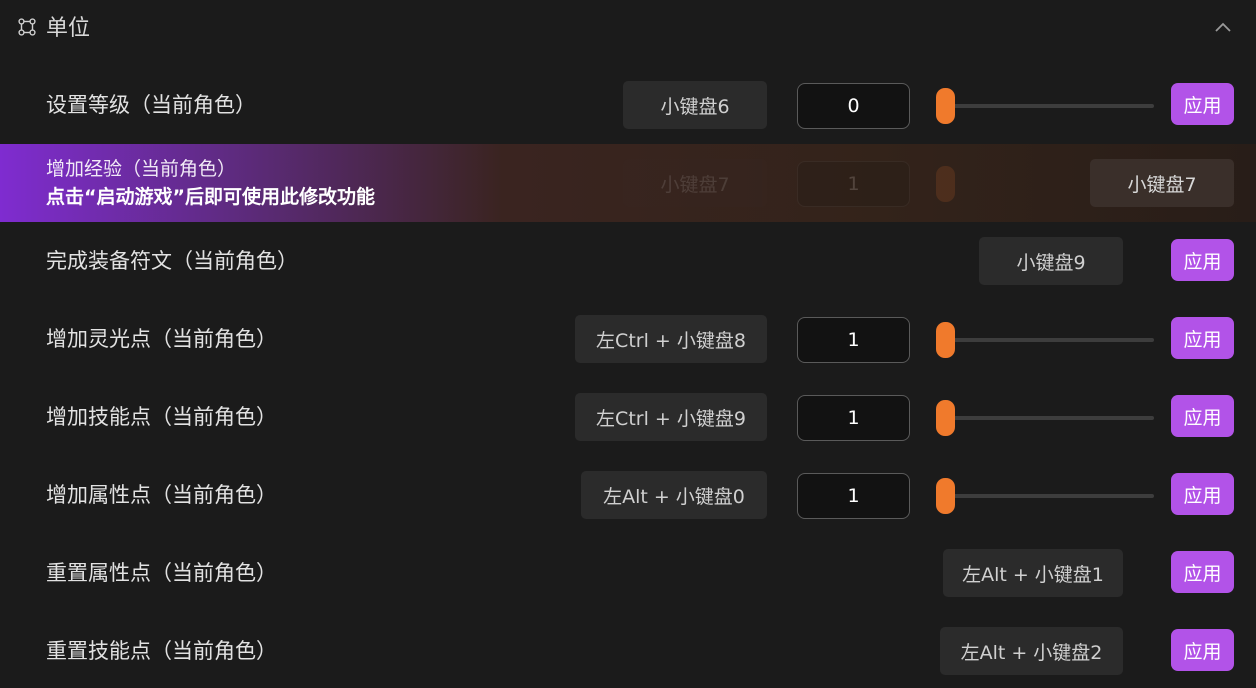  Describe the element at coordinates (161, 651) in the screenshot. I see `row-label: 重置技能点（当前角色）` at that location.